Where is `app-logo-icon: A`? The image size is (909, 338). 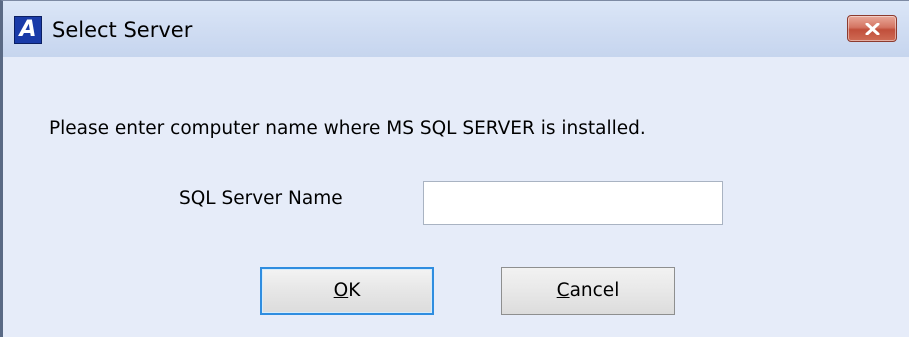 app-logo-icon: A is located at coordinates (28, 30).